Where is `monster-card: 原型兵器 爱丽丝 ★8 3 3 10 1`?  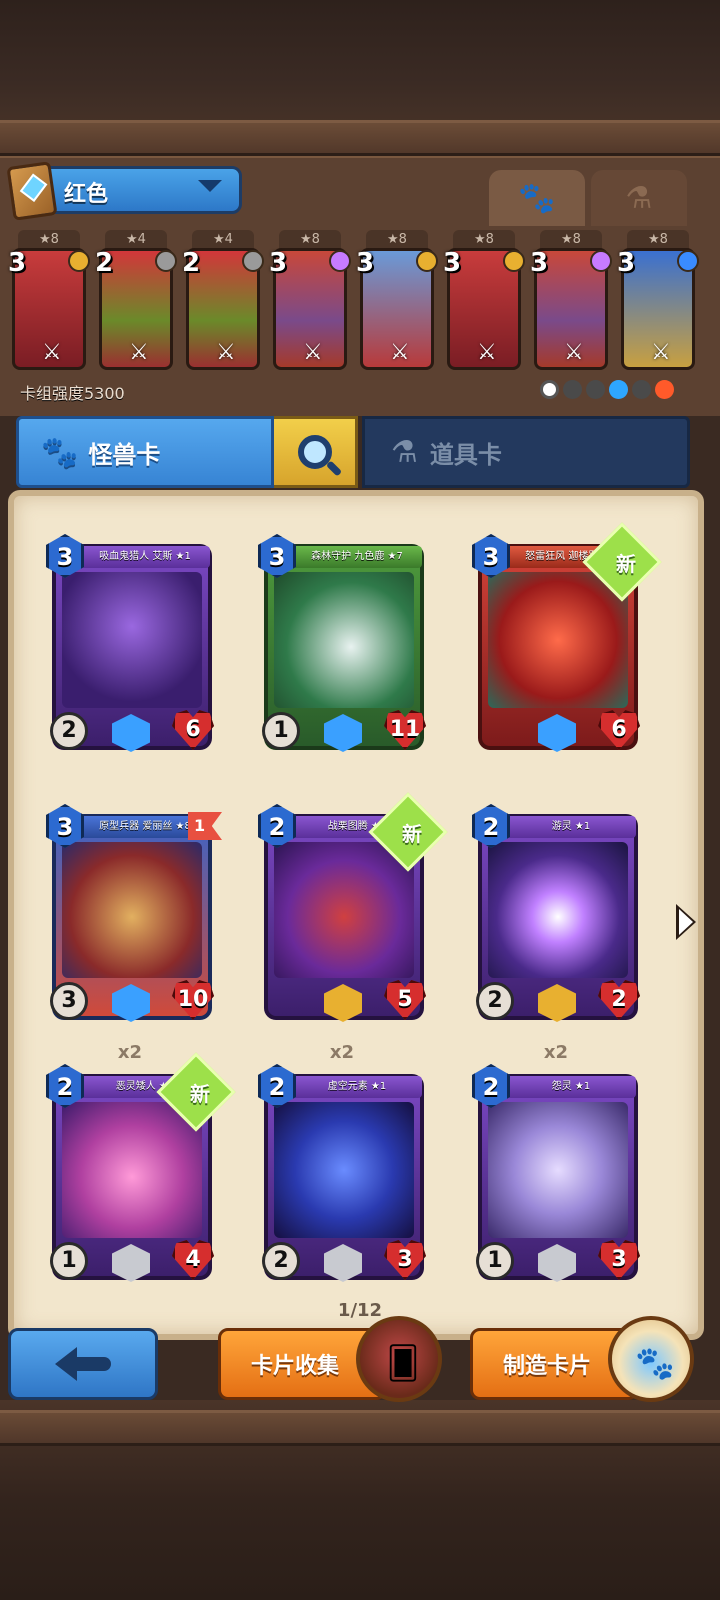
monster-card: 原型兵器 爱丽丝 ★8 3 3 10 1 is located at coordinates (134, 914).